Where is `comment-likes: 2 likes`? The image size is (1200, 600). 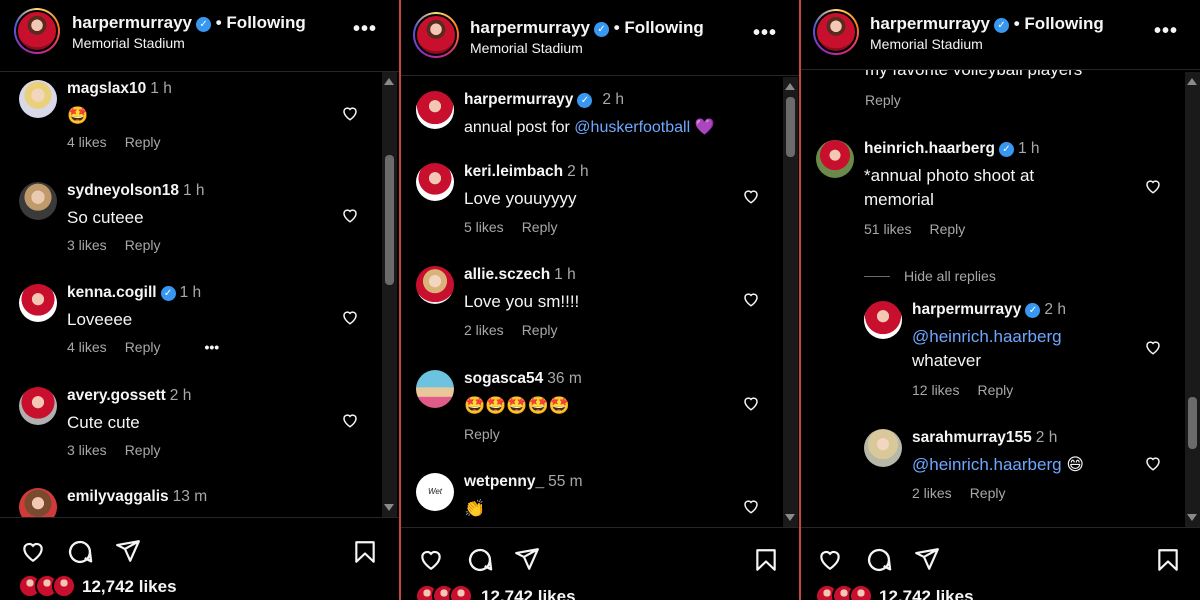 comment-likes: 2 likes is located at coordinates (484, 330).